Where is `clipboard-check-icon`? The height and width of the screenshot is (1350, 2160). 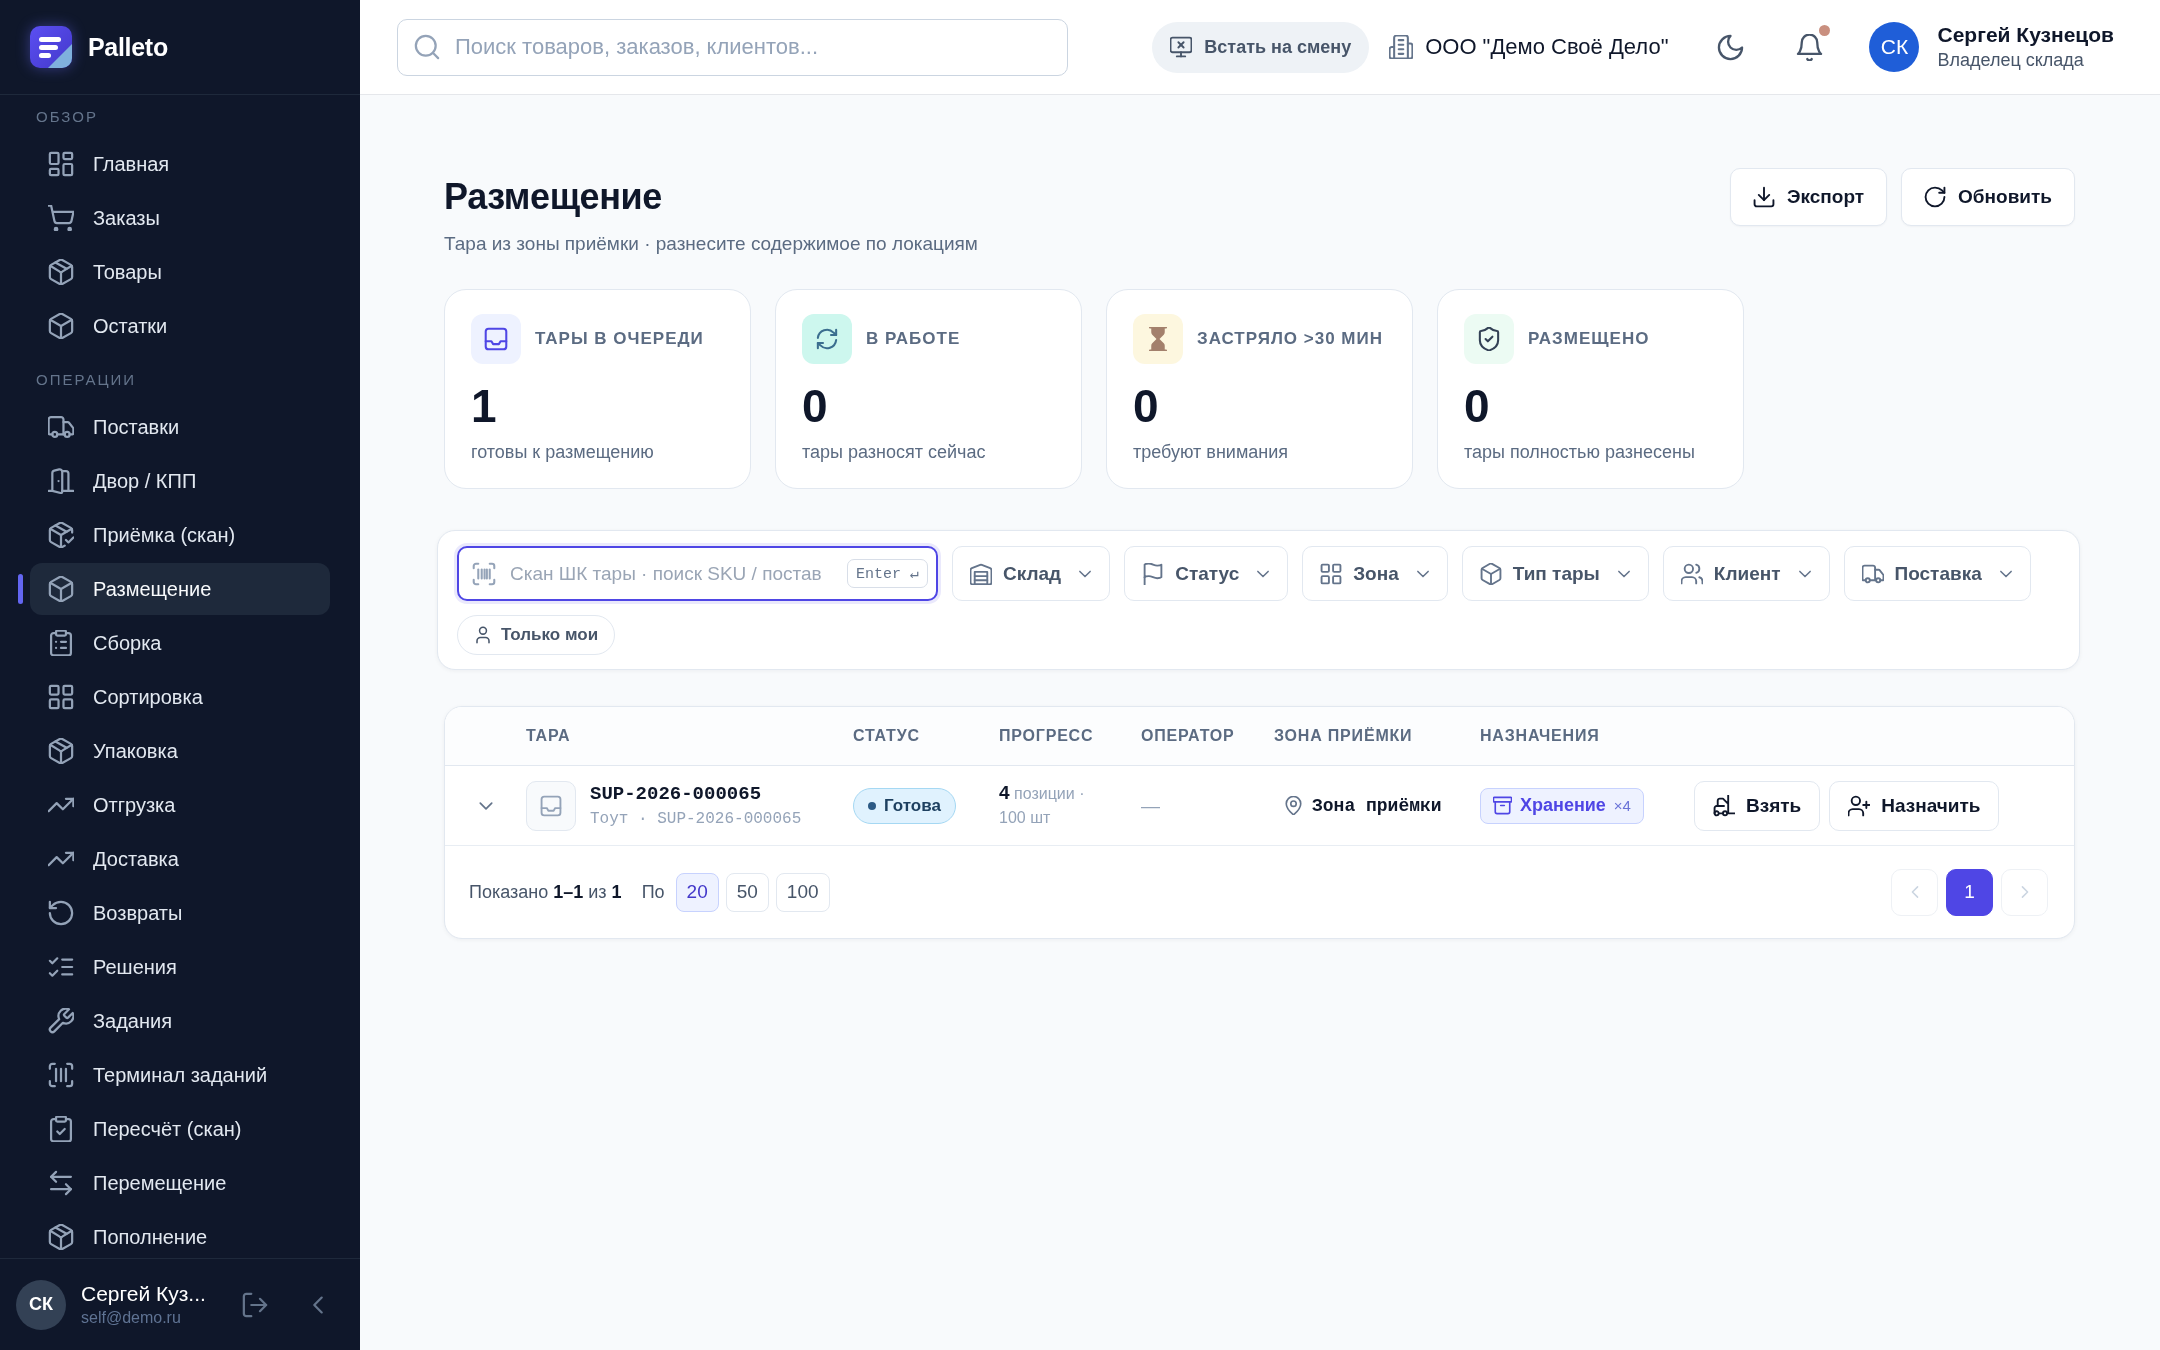 clipboard-check-icon is located at coordinates (61, 1129).